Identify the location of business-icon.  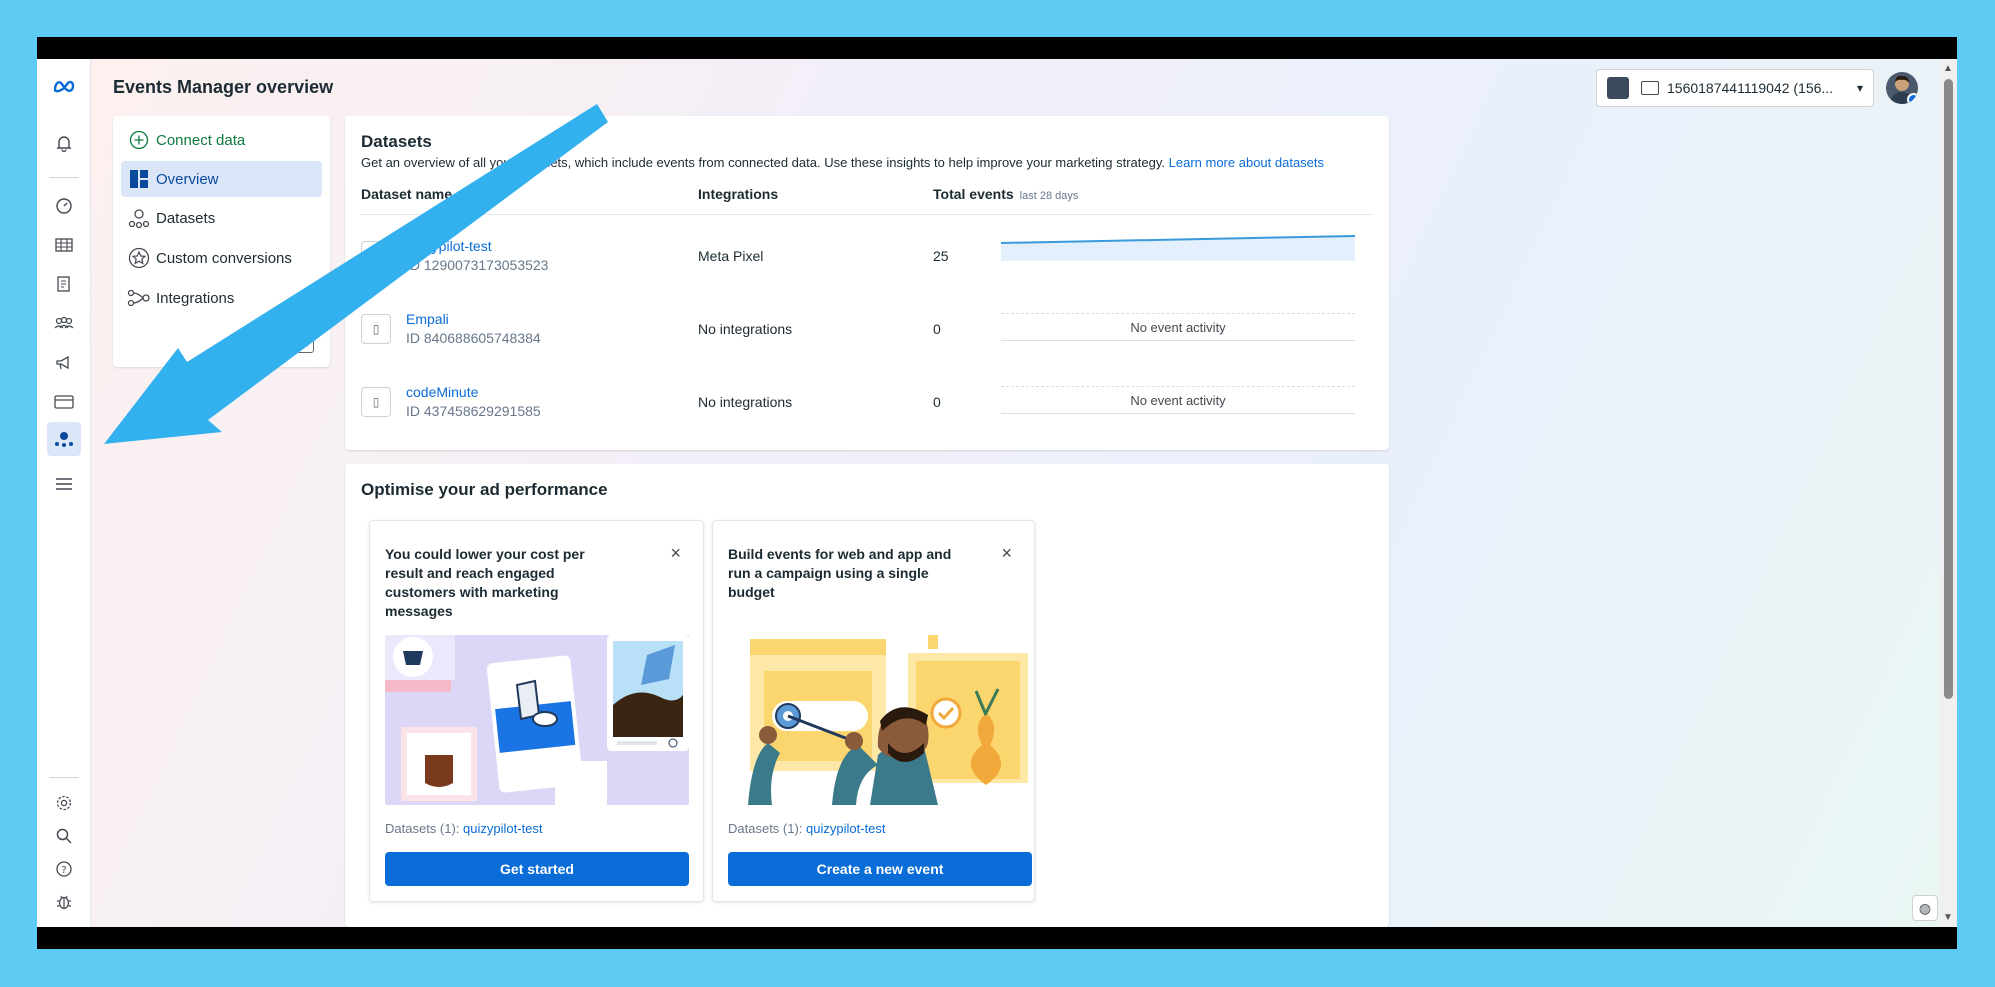
(1650, 88).